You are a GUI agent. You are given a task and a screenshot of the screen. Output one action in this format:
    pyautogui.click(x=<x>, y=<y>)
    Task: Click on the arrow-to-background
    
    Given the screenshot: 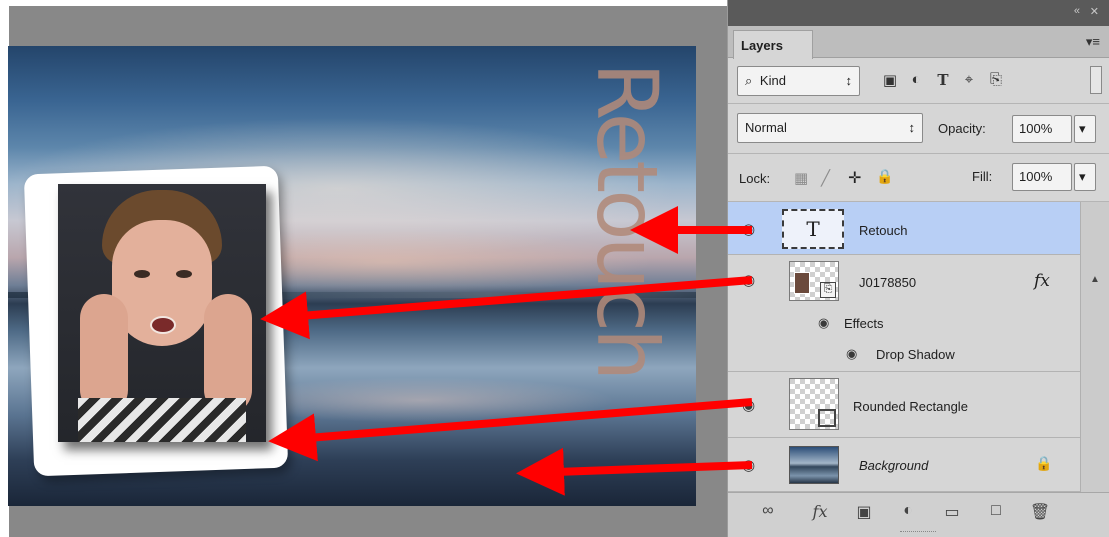 What is the action you would take?
    pyautogui.click(x=634, y=471)
    